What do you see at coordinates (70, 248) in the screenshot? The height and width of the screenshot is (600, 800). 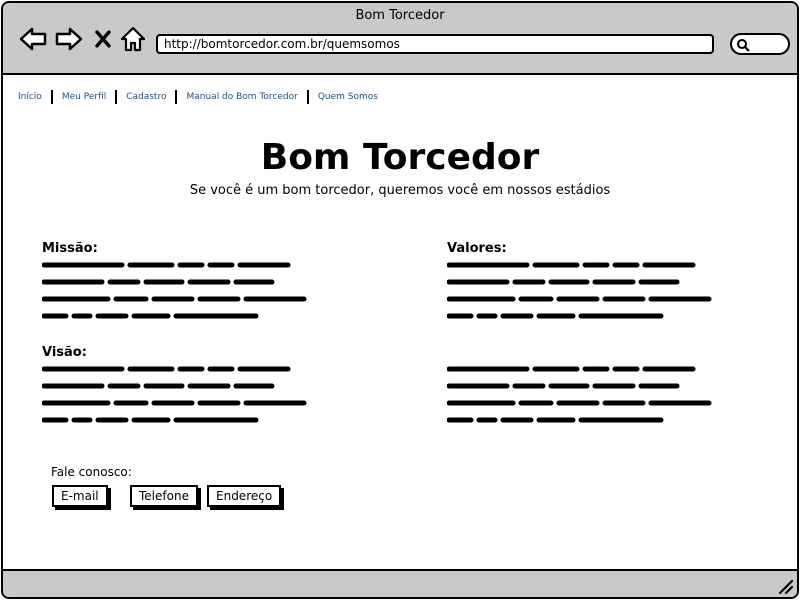 I see `section-missao-heading: Missão:` at bounding box center [70, 248].